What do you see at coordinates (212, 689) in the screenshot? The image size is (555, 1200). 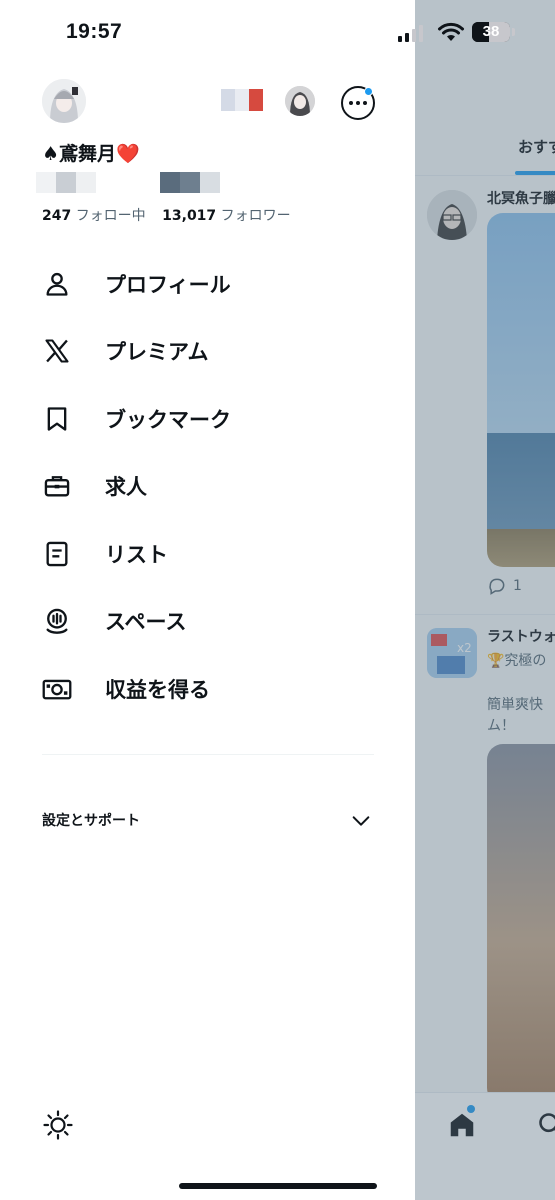 I see `menu-item-monetization: 収益を得る` at bounding box center [212, 689].